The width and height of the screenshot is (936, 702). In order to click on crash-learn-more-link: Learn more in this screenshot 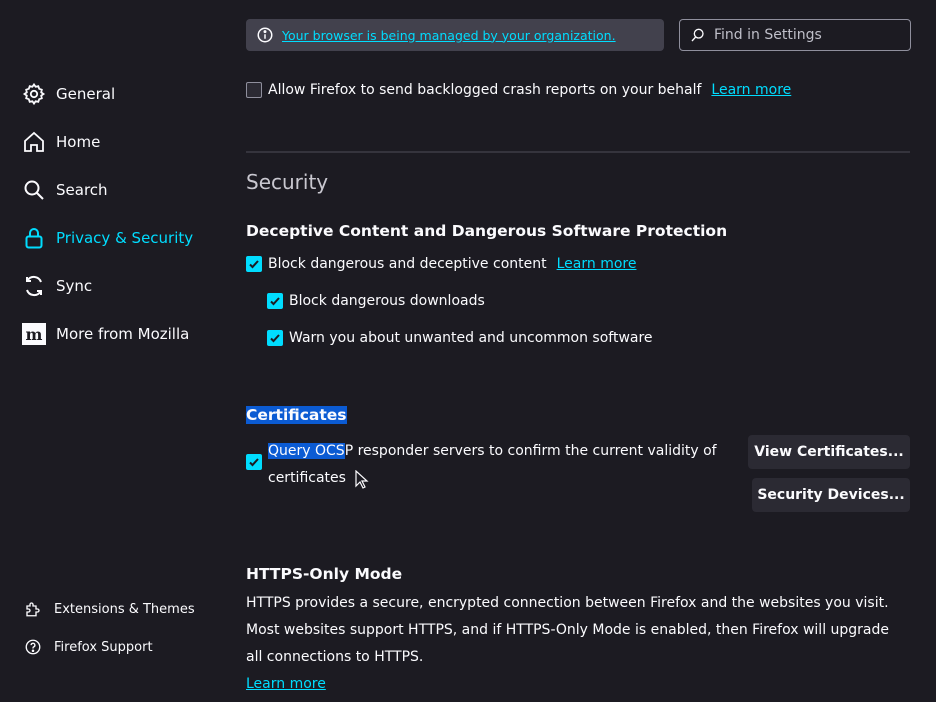, I will do `click(751, 90)`.